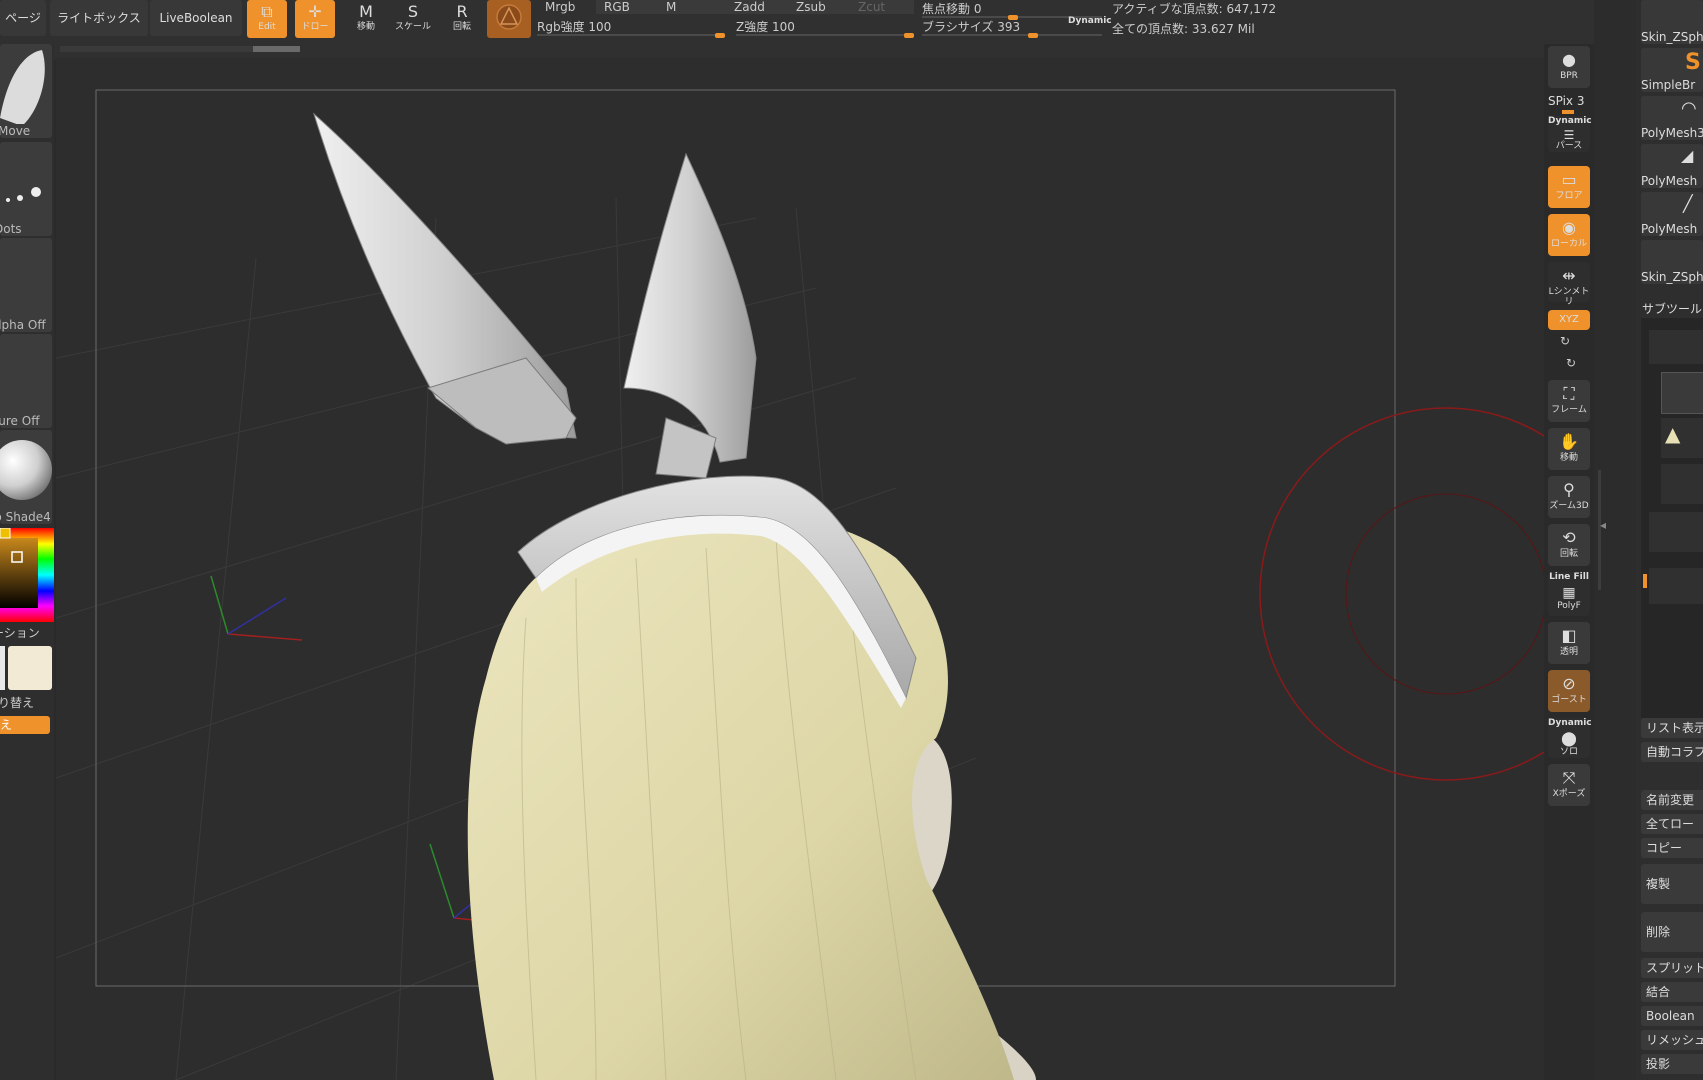 This screenshot has width=1703, height=1080. Describe the element at coordinates (23, 18) in the screenshot. I see `page-button: ページ` at that location.